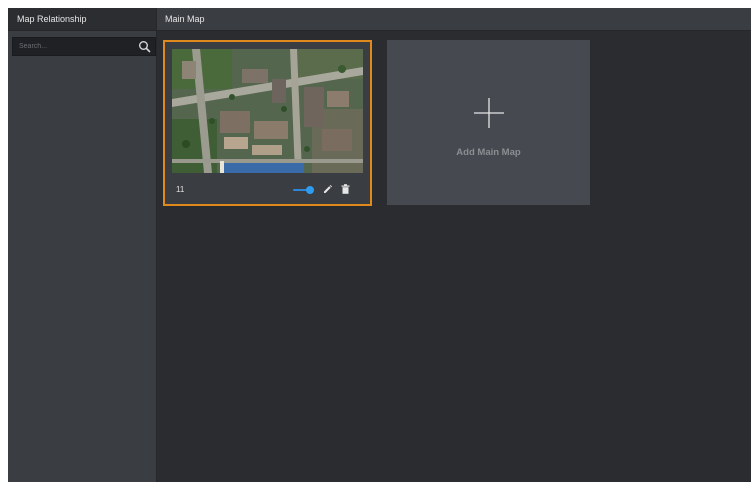 This screenshot has height=482, width=751. I want to click on map-card-footer: 11, so click(267, 190).